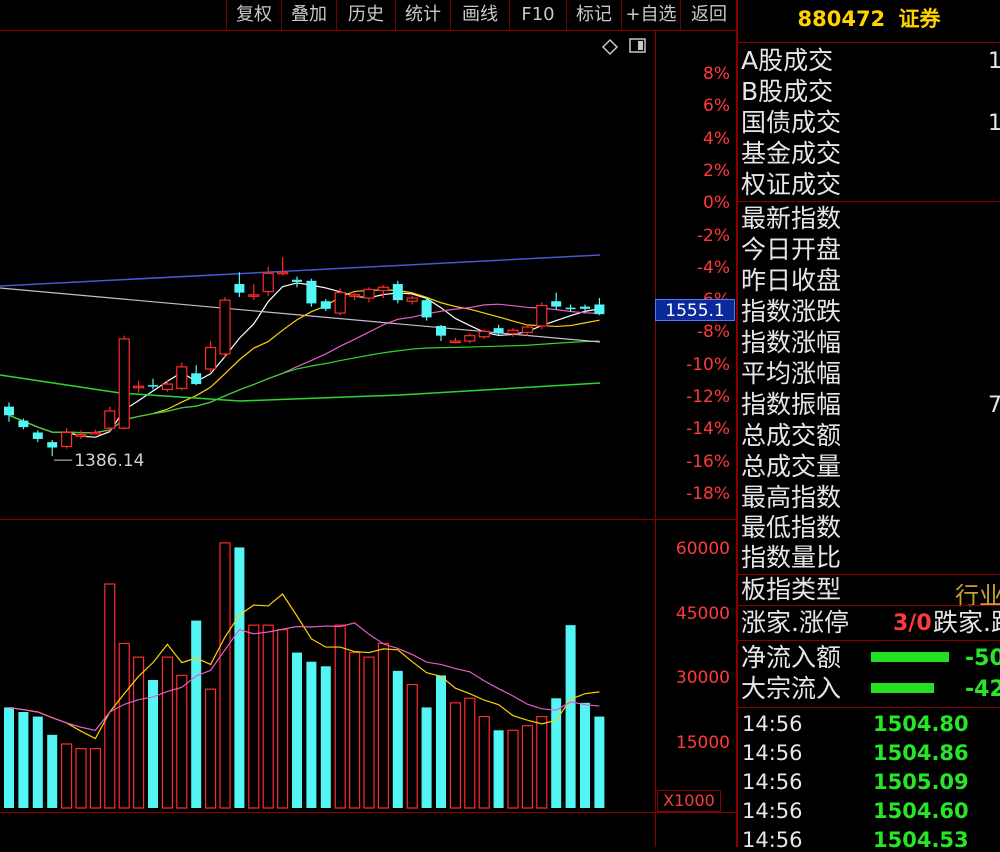 This screenshot has width=1000, height=852. Describe the element at coordinates (791, 657) in the screenshot. I see `label-net-inflow: 净流入额` at that location.